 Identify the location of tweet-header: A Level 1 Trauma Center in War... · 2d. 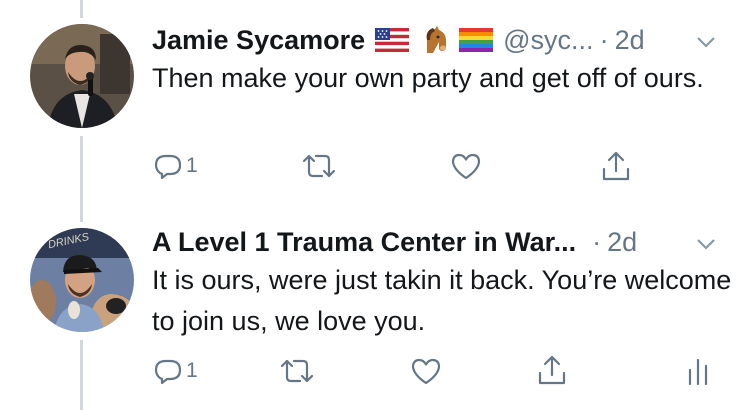
(394, 242).